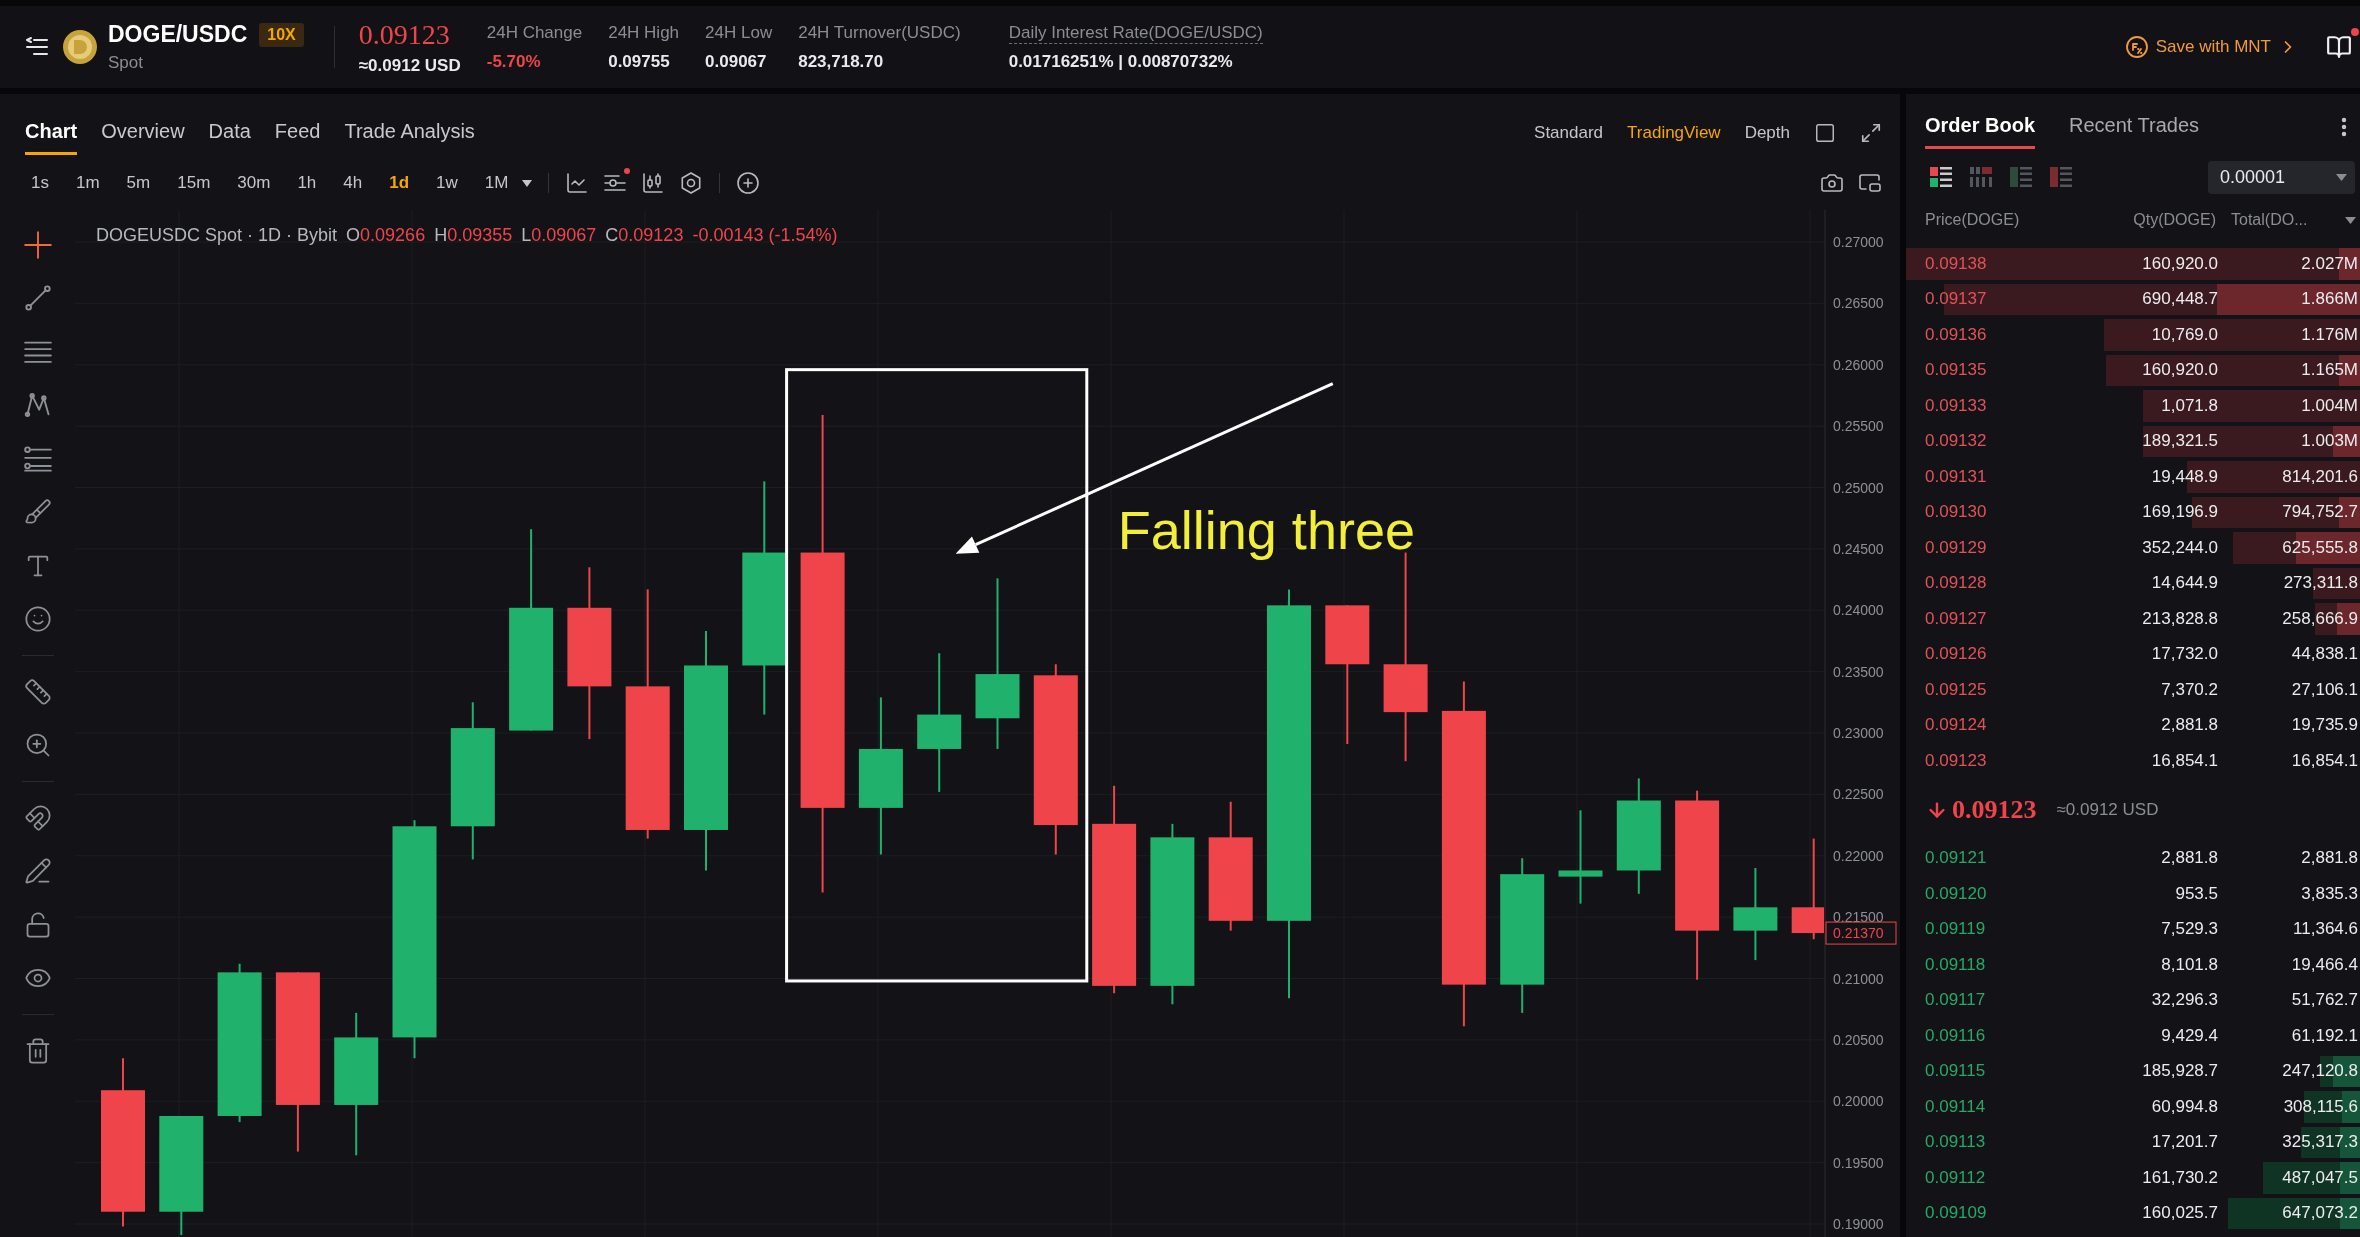 This screenshot has width=2360, height=1237. I want to click on order-price: 0.09138, so click(1956, 263).